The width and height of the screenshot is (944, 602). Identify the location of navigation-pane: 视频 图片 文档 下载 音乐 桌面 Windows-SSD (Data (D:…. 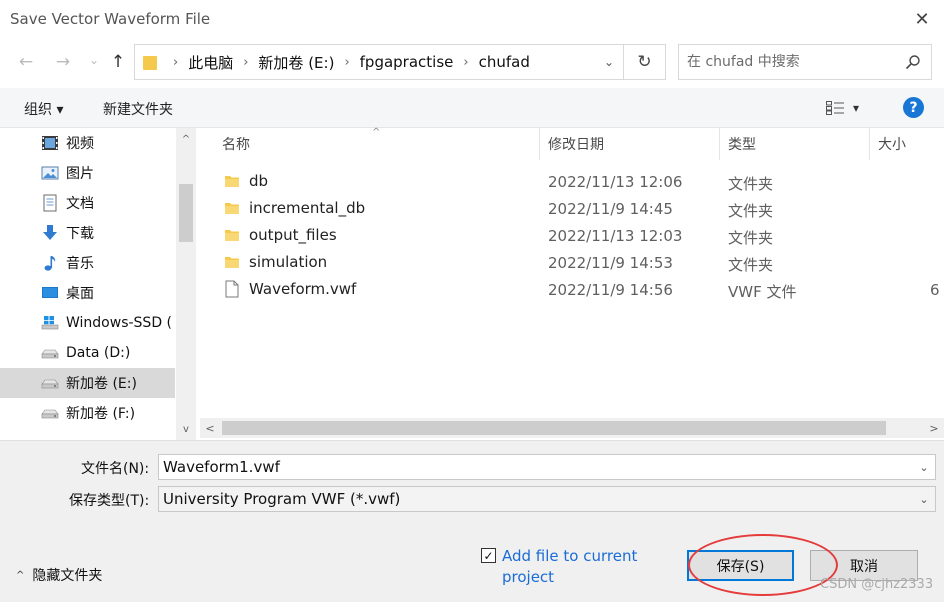
(98, 284).